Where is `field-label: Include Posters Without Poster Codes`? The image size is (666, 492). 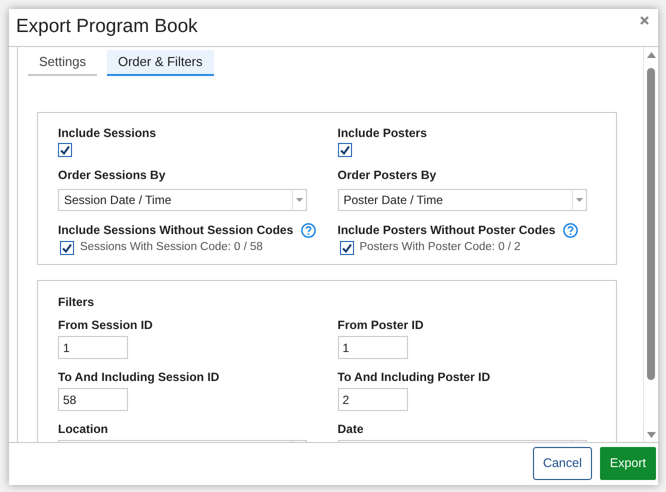
field-label: Include Posters Without Poster Codes is located at coordinates (447, 230).